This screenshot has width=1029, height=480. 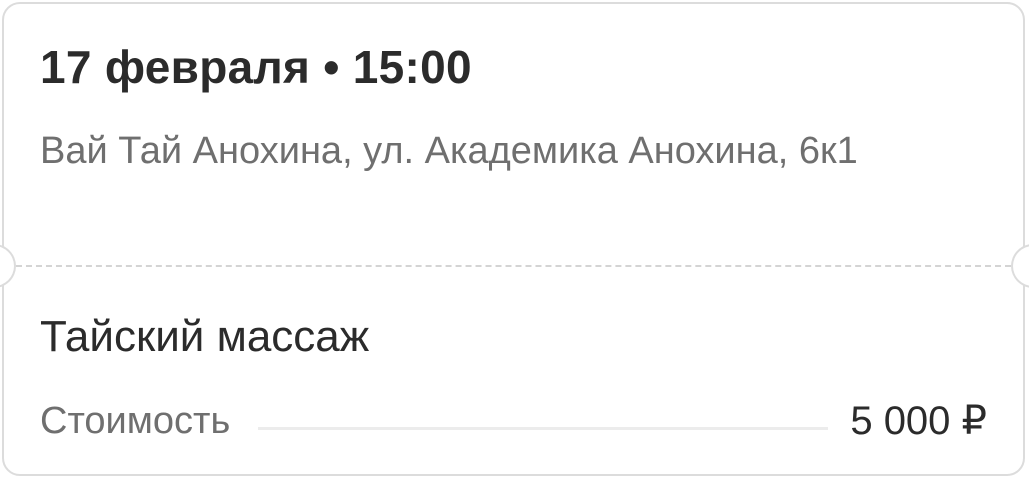 What do you see at coordinates (256, 67) in the screenshot?
I see `booking-date-time: 17 февраля • 15:00` at bounding box center [256, 67].